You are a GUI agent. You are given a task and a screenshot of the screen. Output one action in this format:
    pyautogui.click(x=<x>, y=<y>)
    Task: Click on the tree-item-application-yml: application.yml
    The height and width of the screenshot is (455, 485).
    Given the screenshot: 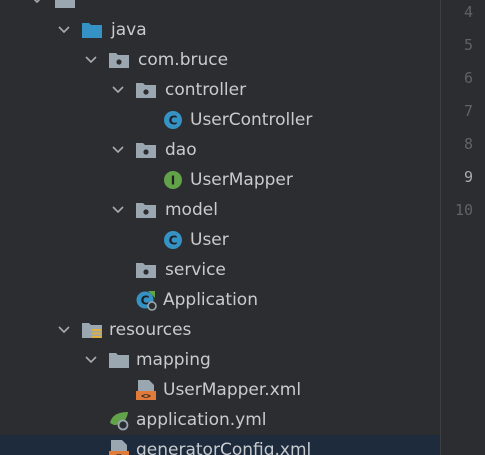 What is the action you would take?
    pyautogui.click(x=220, y=420)
    